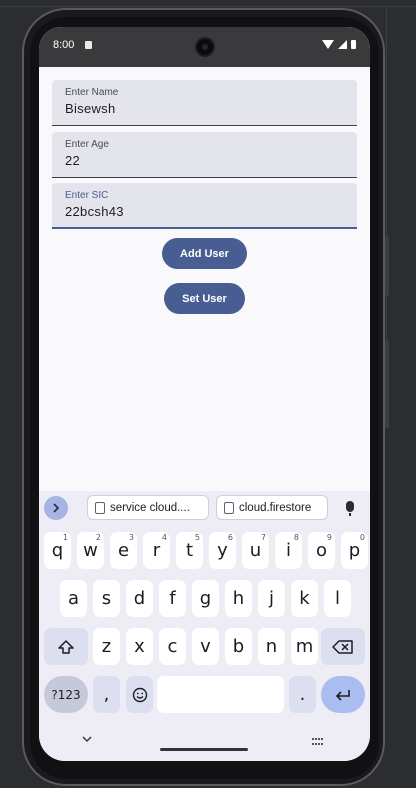 The image size is (416, 788). Describe the element at coordinates (205, 646) in the screenshot. I see `key-v: v` at that location.